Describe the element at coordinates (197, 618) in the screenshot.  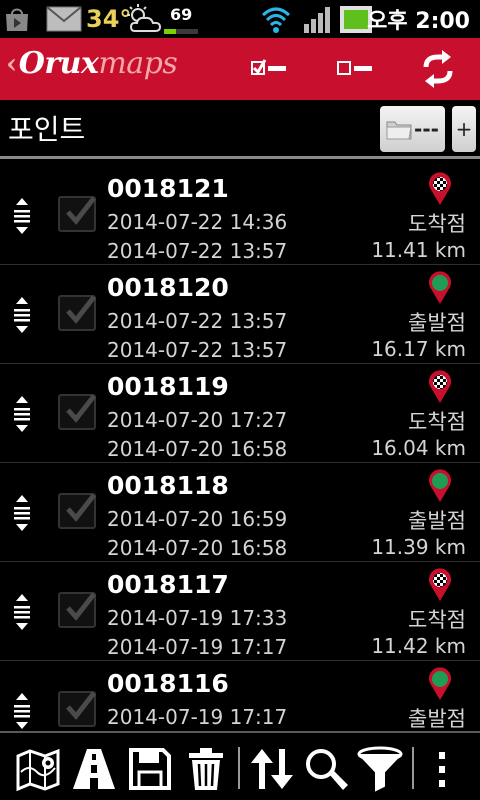
I see `point-date: 2014-07-19 17:33` at that location.